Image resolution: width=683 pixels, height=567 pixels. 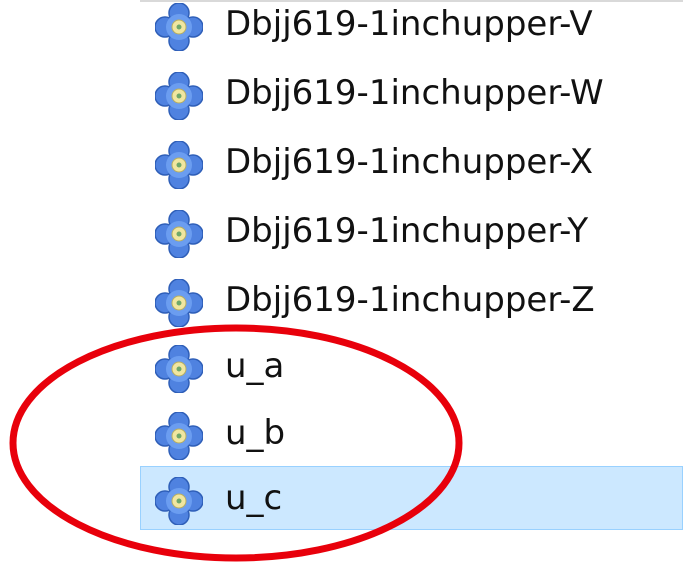 I want to click on file-name-label: Dbjj619-1inchupper-Y, so click(x=407, y=231).